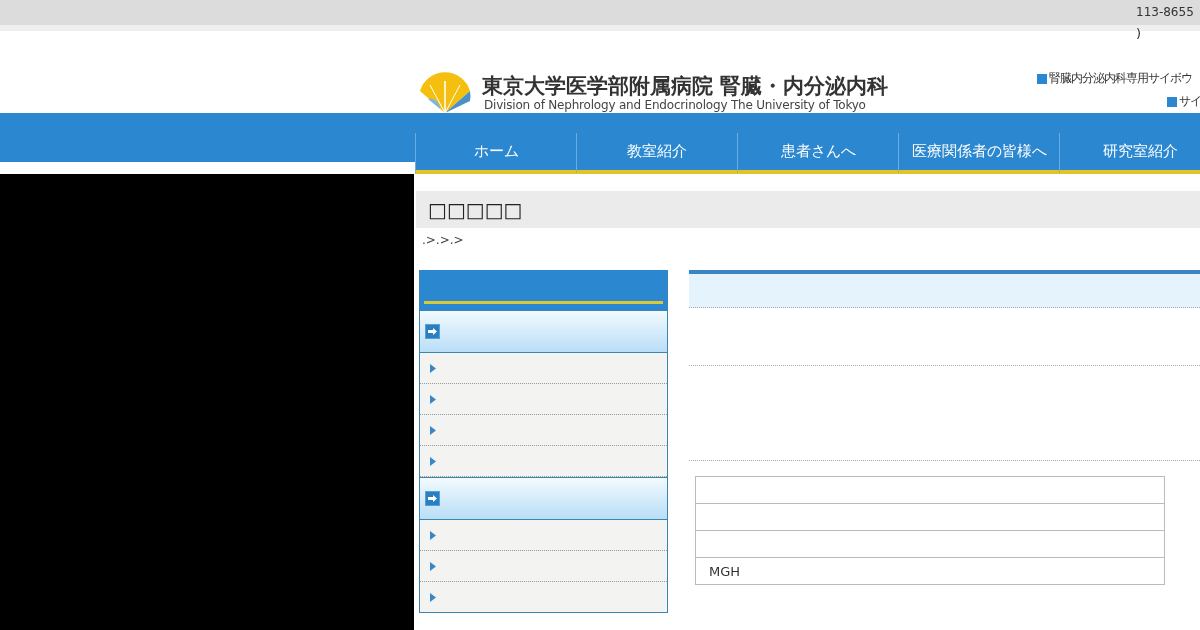 The width and height of the screenshot is (1200, 630). I want to click on header-link: サイ, so click(1183, 101).